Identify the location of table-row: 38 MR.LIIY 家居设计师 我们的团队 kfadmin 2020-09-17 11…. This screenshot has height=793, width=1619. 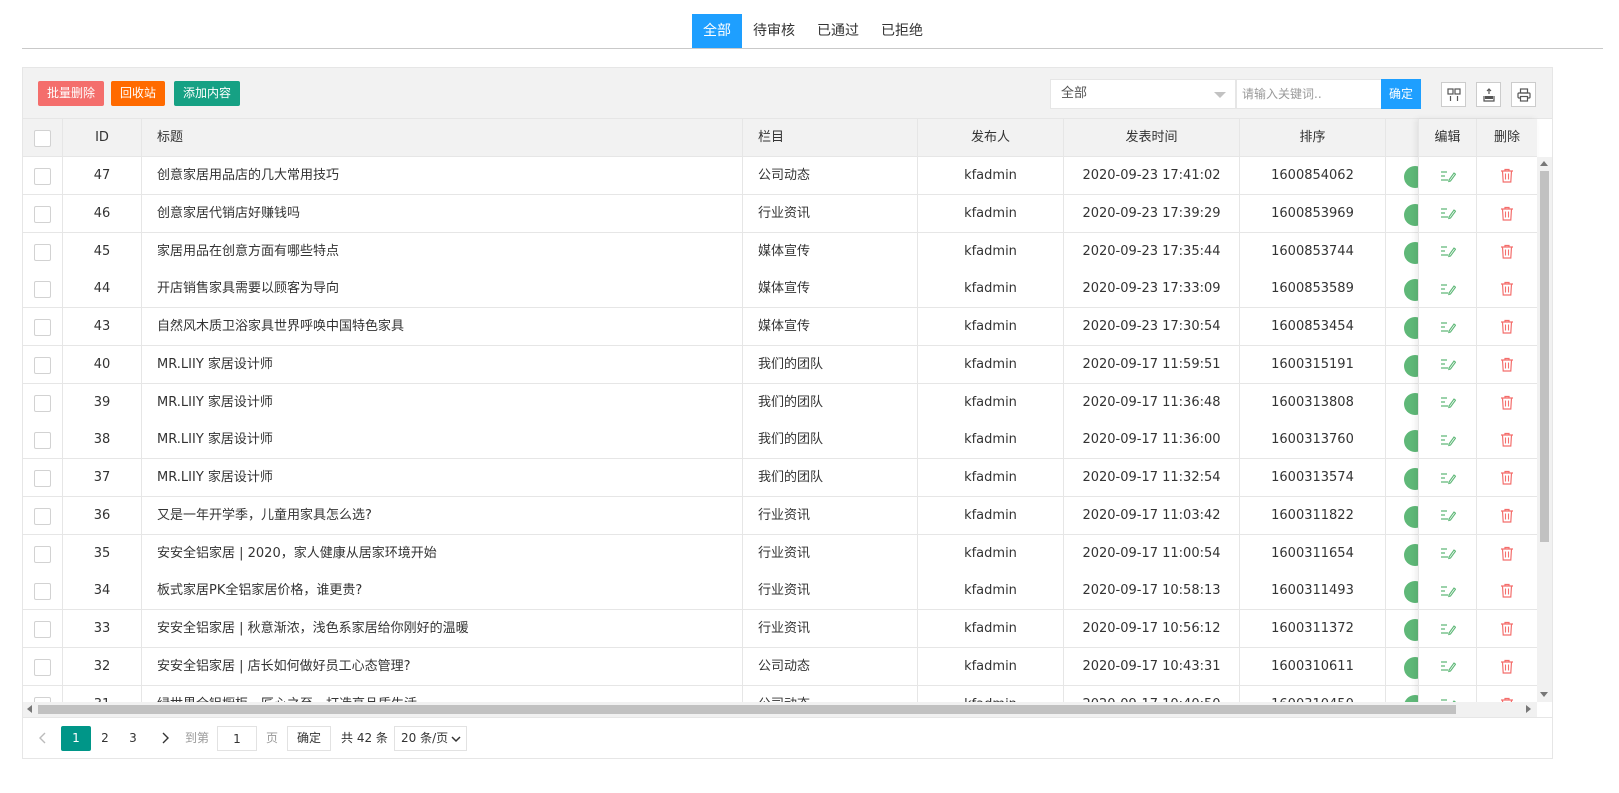
(780, 440).